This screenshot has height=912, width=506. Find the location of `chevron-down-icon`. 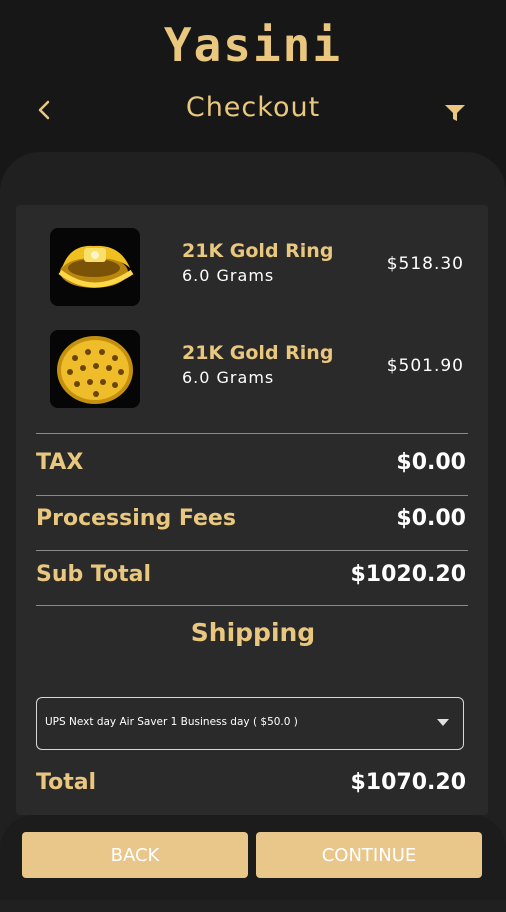

chevron-down-icon is located at coordinates (443, 722).